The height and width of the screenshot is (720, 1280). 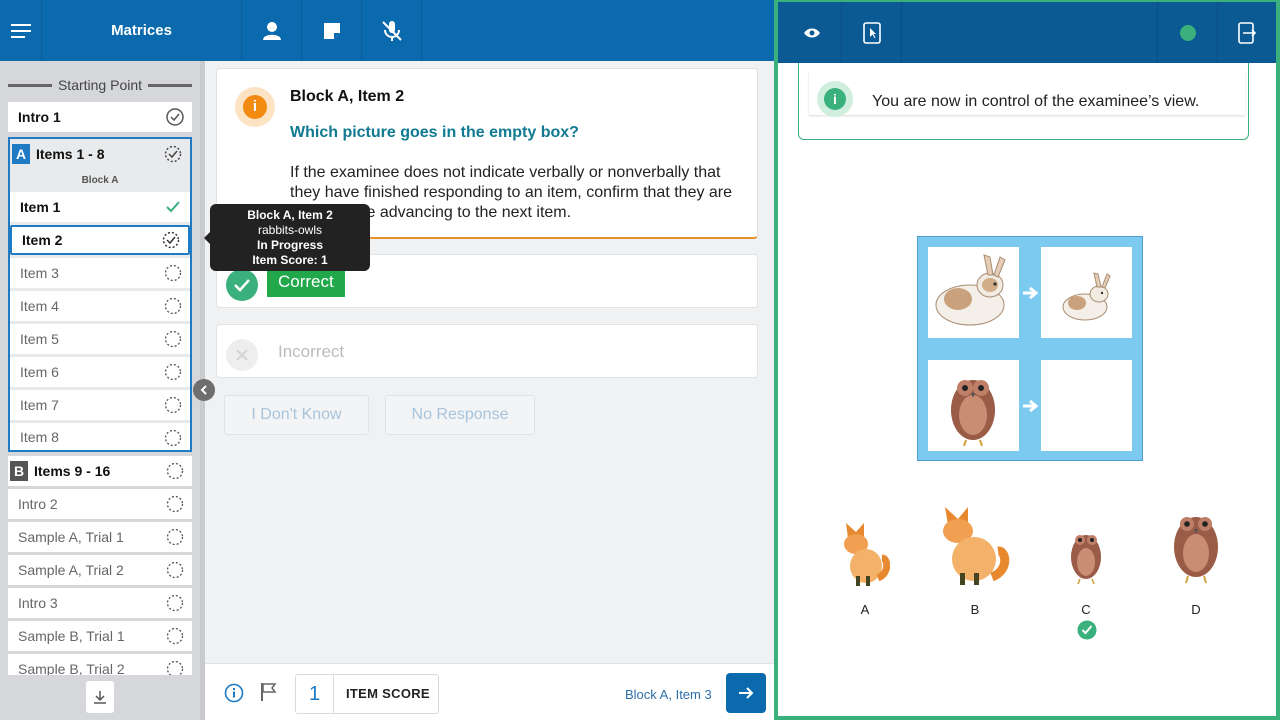 What do you see at coordinates (100, 697) in the screenshot?
I see `download-button` at bounding box center [100, 697].